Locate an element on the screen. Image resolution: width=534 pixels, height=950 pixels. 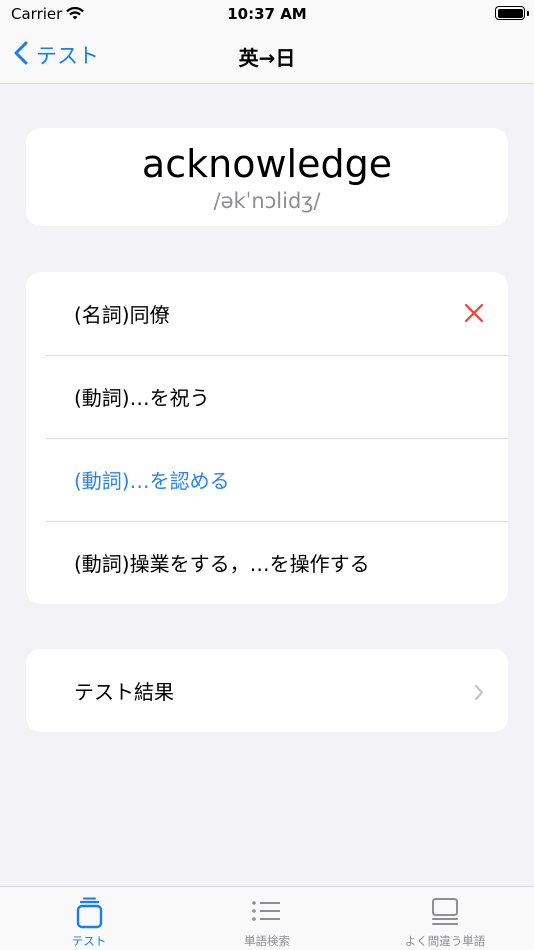
tab-word-search: 単語検索 is located at coordinates (267, 918).